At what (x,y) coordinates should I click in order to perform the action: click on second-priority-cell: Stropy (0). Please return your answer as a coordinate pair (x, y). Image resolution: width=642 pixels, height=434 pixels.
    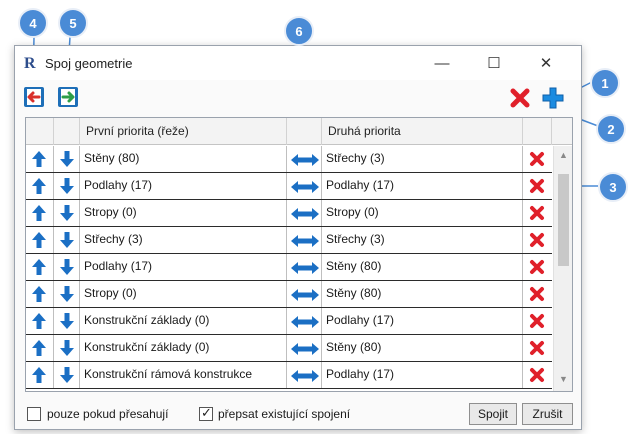
    Looking at the image, I should click on (422, 213).